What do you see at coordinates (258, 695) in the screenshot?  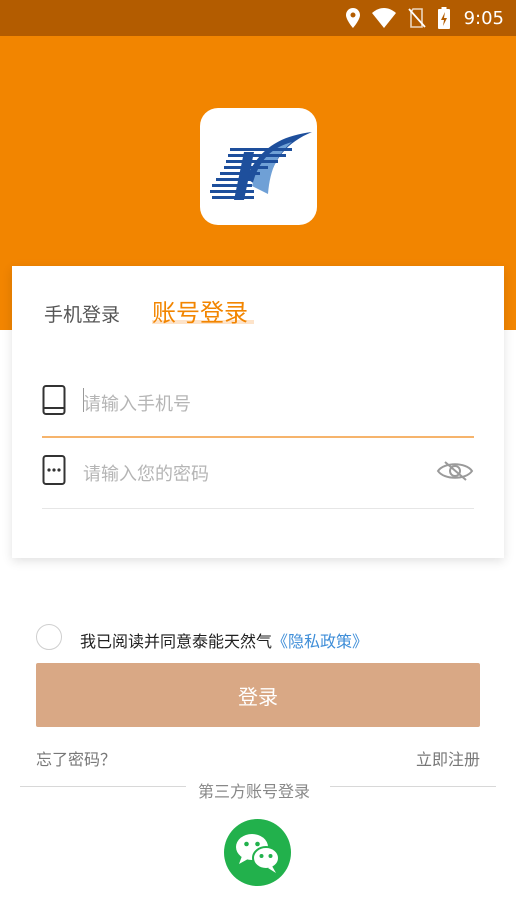 I see `login-button: 登录` at bounding box center [258, 695].